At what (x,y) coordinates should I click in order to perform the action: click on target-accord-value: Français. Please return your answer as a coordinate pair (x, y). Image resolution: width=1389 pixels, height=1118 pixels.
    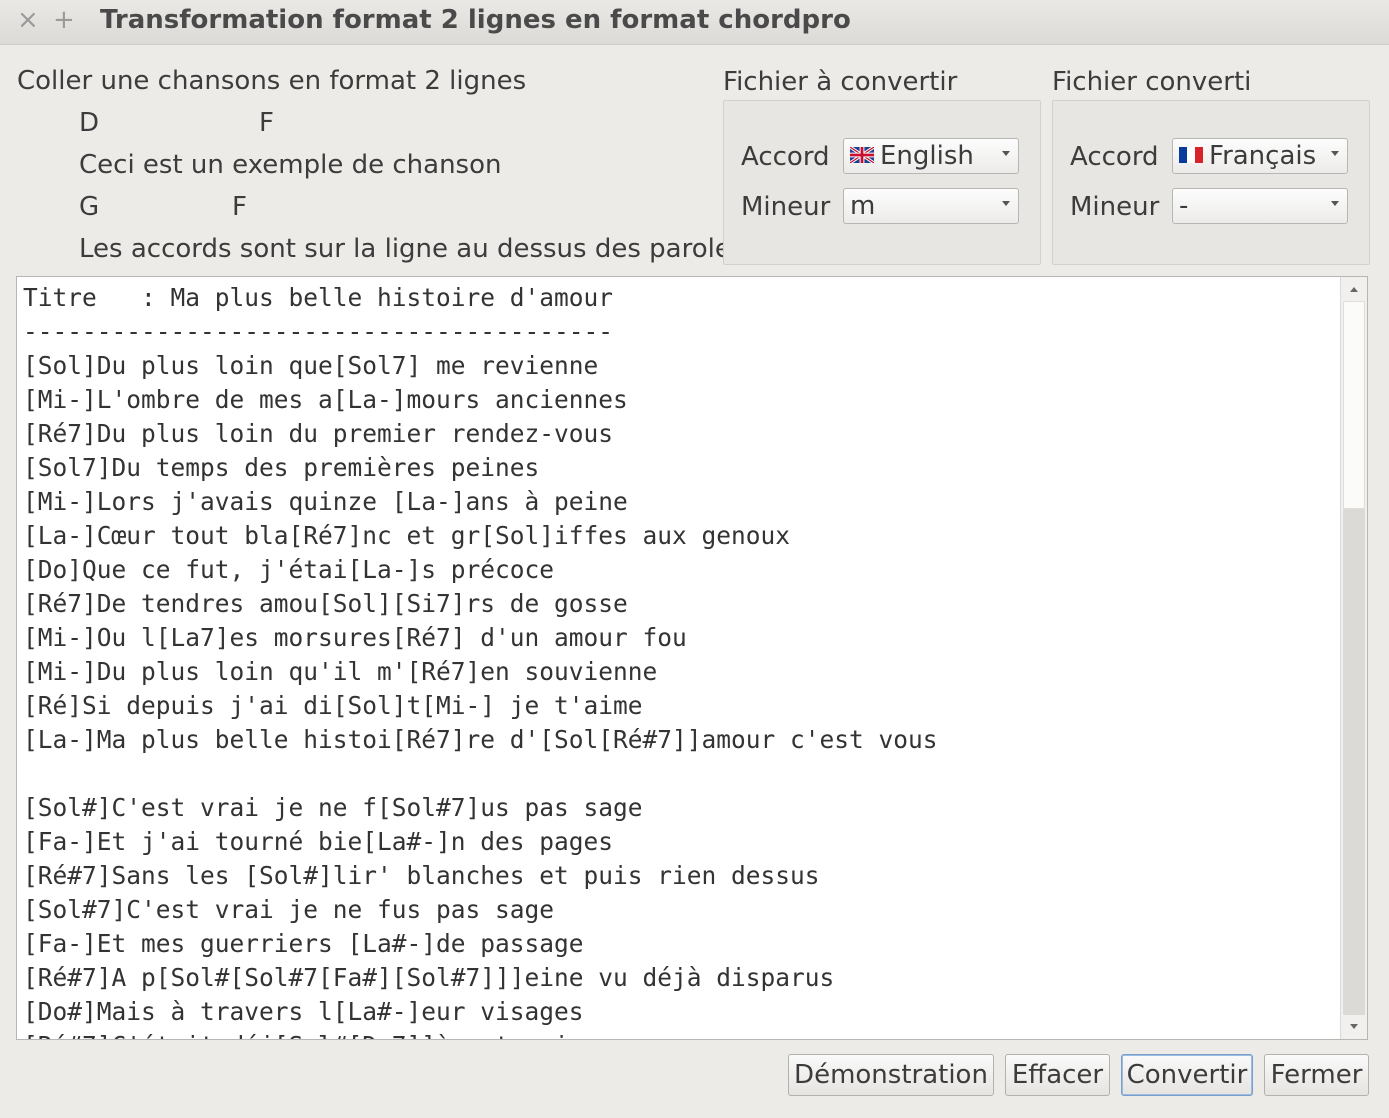
    Looking at the image, I should click on (1263, 156).